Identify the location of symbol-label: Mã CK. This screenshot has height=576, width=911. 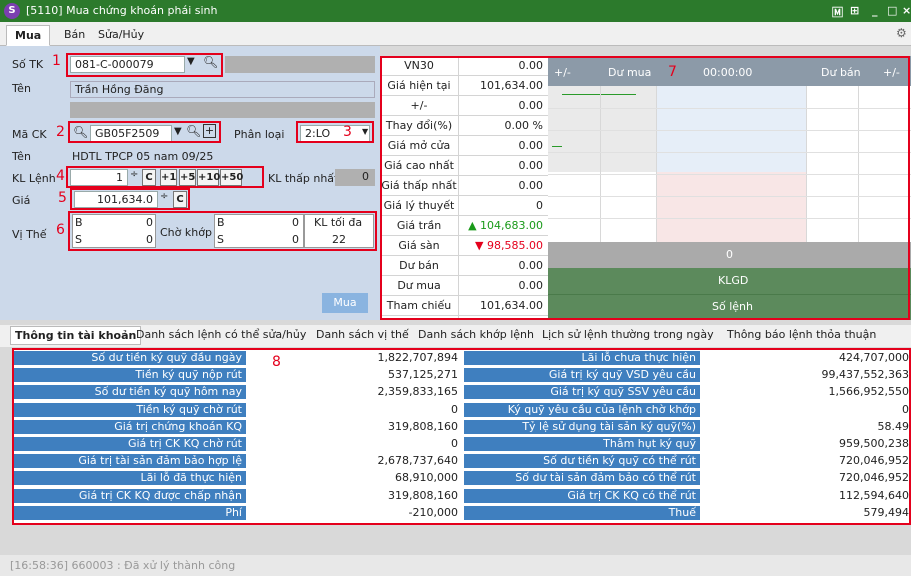
(29, 134).